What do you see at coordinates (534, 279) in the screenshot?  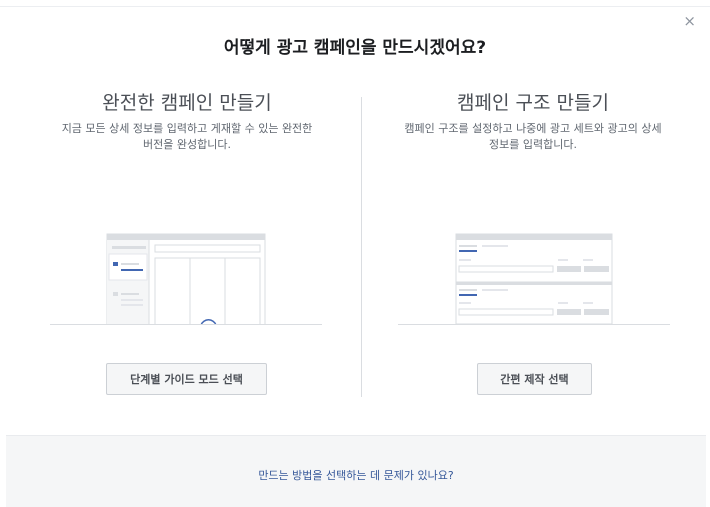 I see `quick-creation-illustration` at bounding box center [534, 279].